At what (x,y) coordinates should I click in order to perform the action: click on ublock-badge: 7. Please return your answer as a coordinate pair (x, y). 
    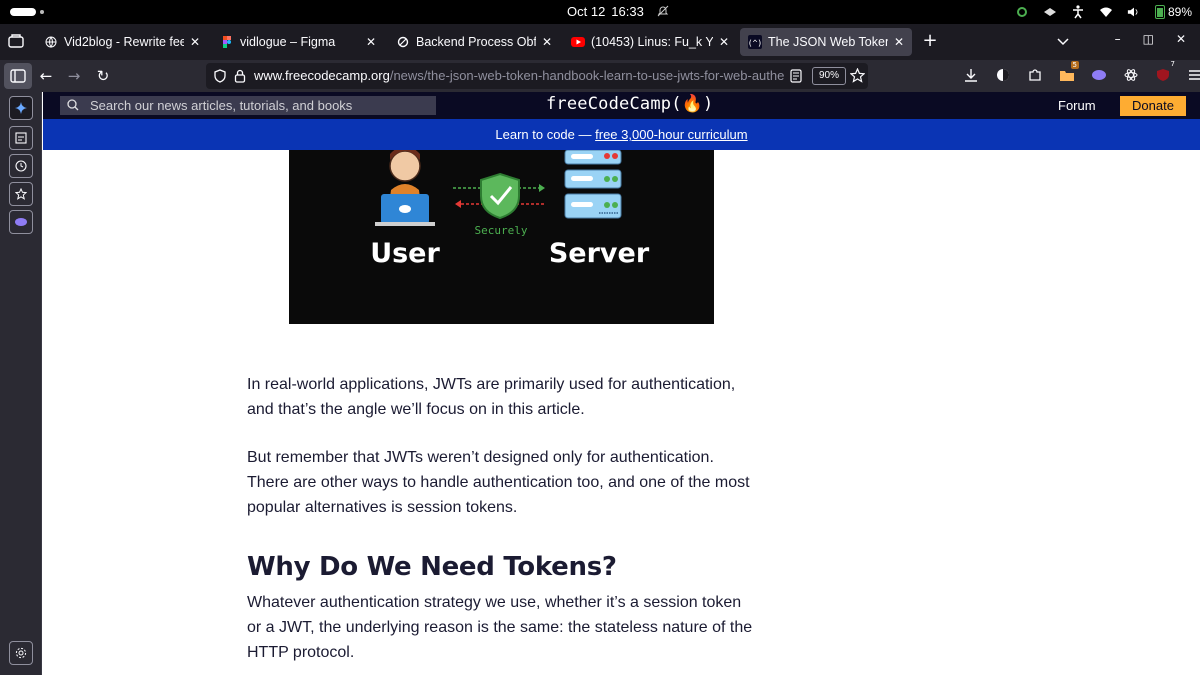
    Looking at the image, I should click on (1172, 64).